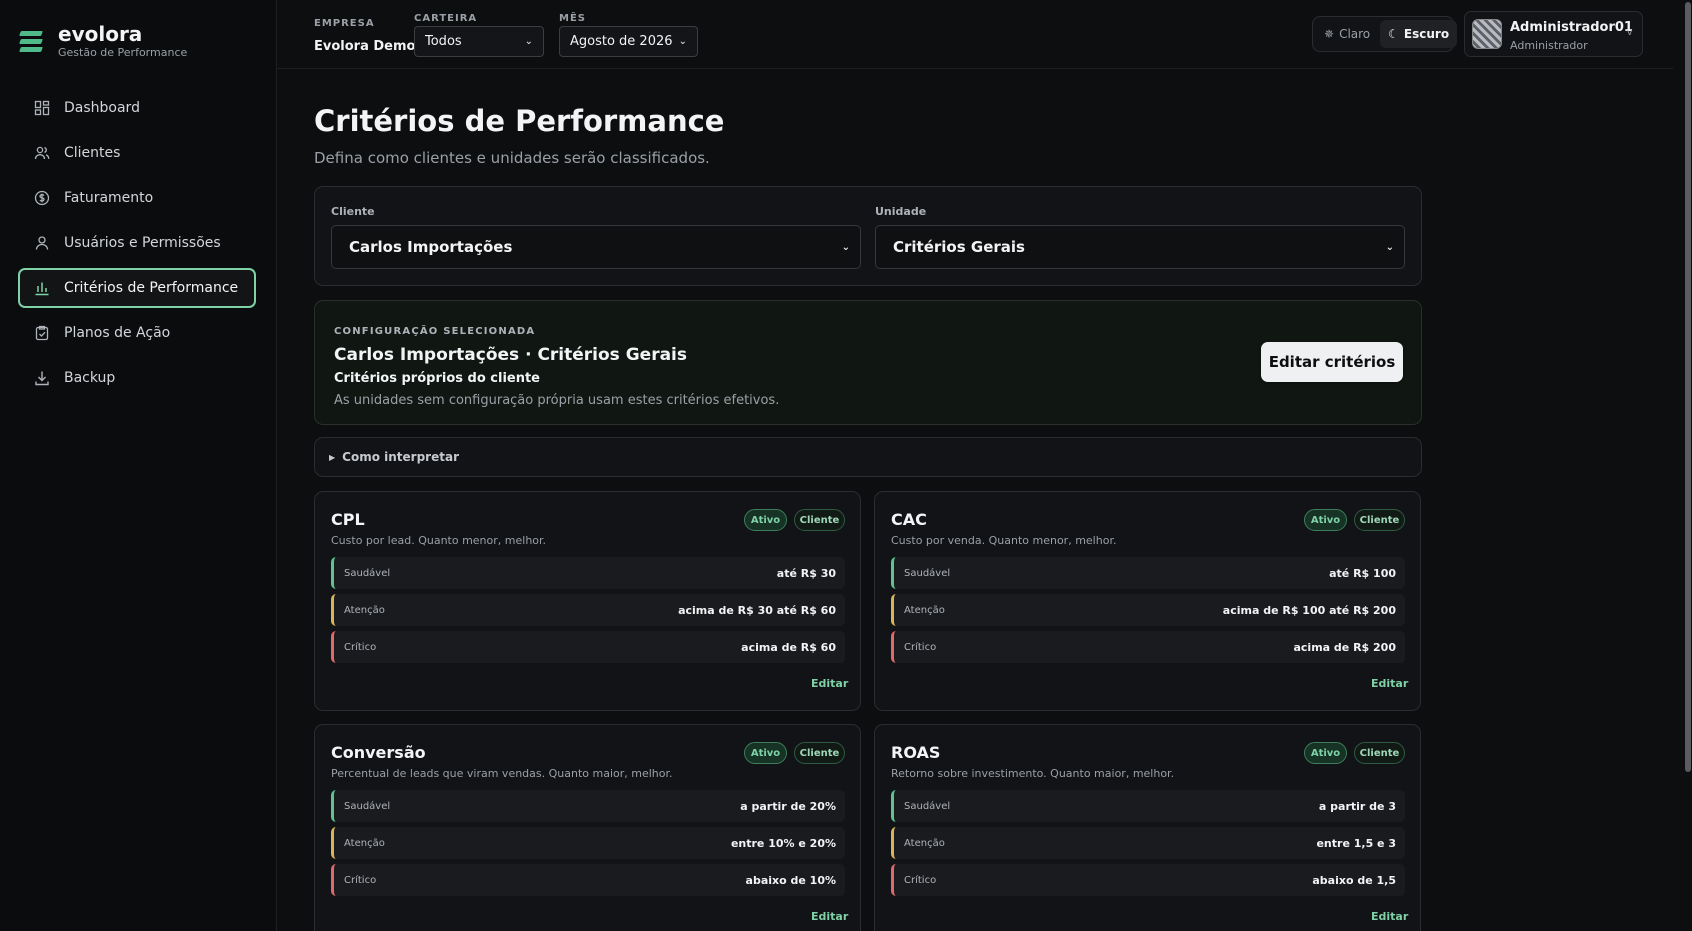 The width and height of the screenshot is (1692, 931). I want to click on unidade-select: Critérios Gerais ⌄, so click(1140, 247).